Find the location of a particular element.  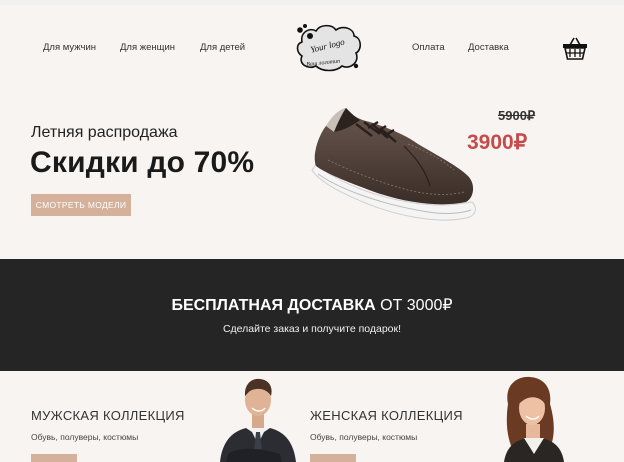

man-photo is located at coordinates (258, 420).